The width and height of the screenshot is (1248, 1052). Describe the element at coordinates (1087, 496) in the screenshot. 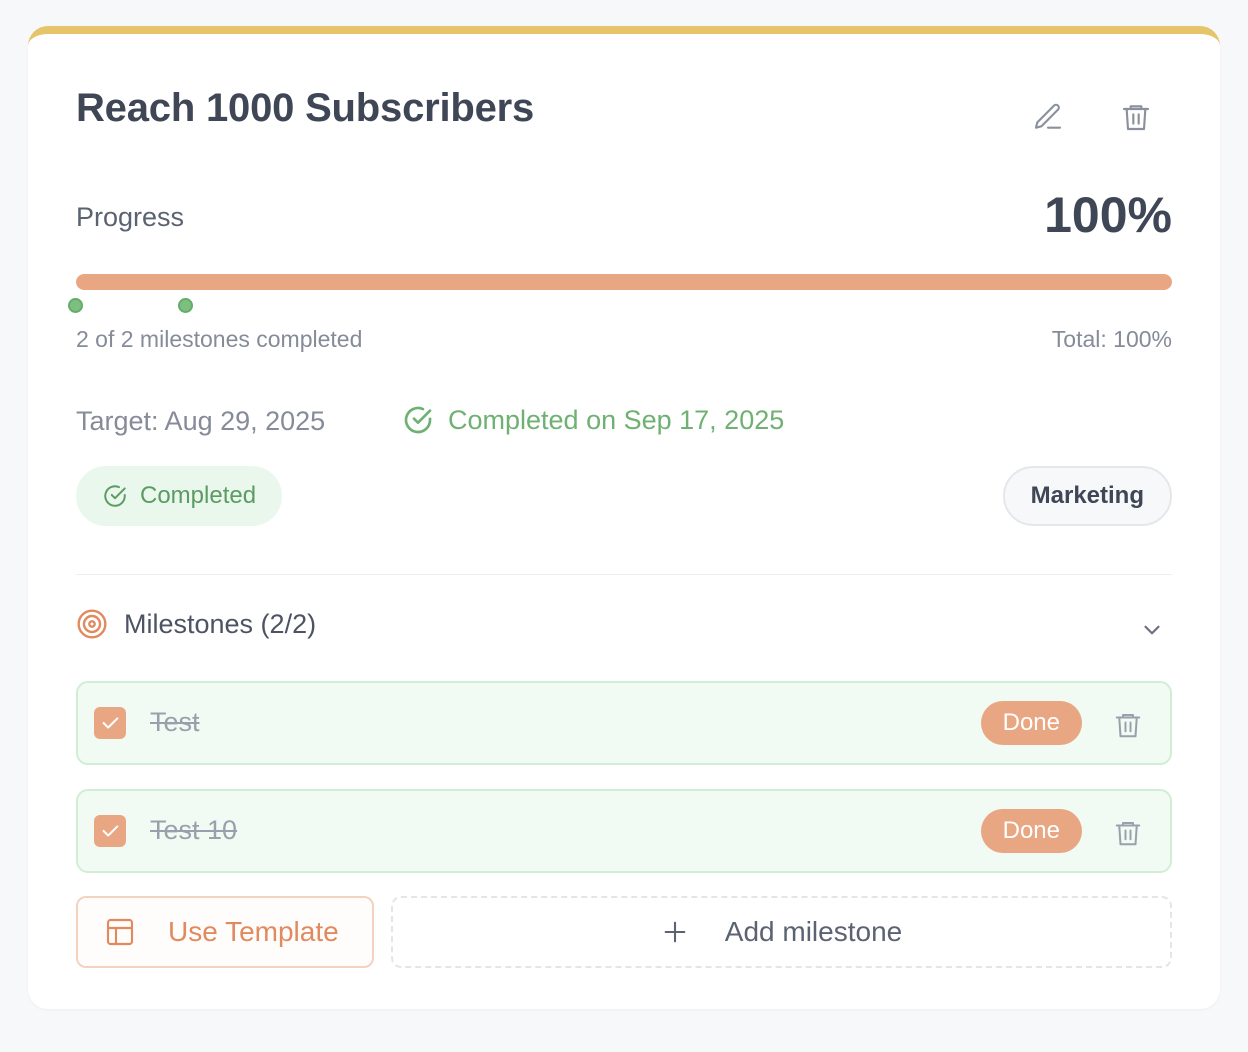

I see `category-tag: Marketing` at that location.